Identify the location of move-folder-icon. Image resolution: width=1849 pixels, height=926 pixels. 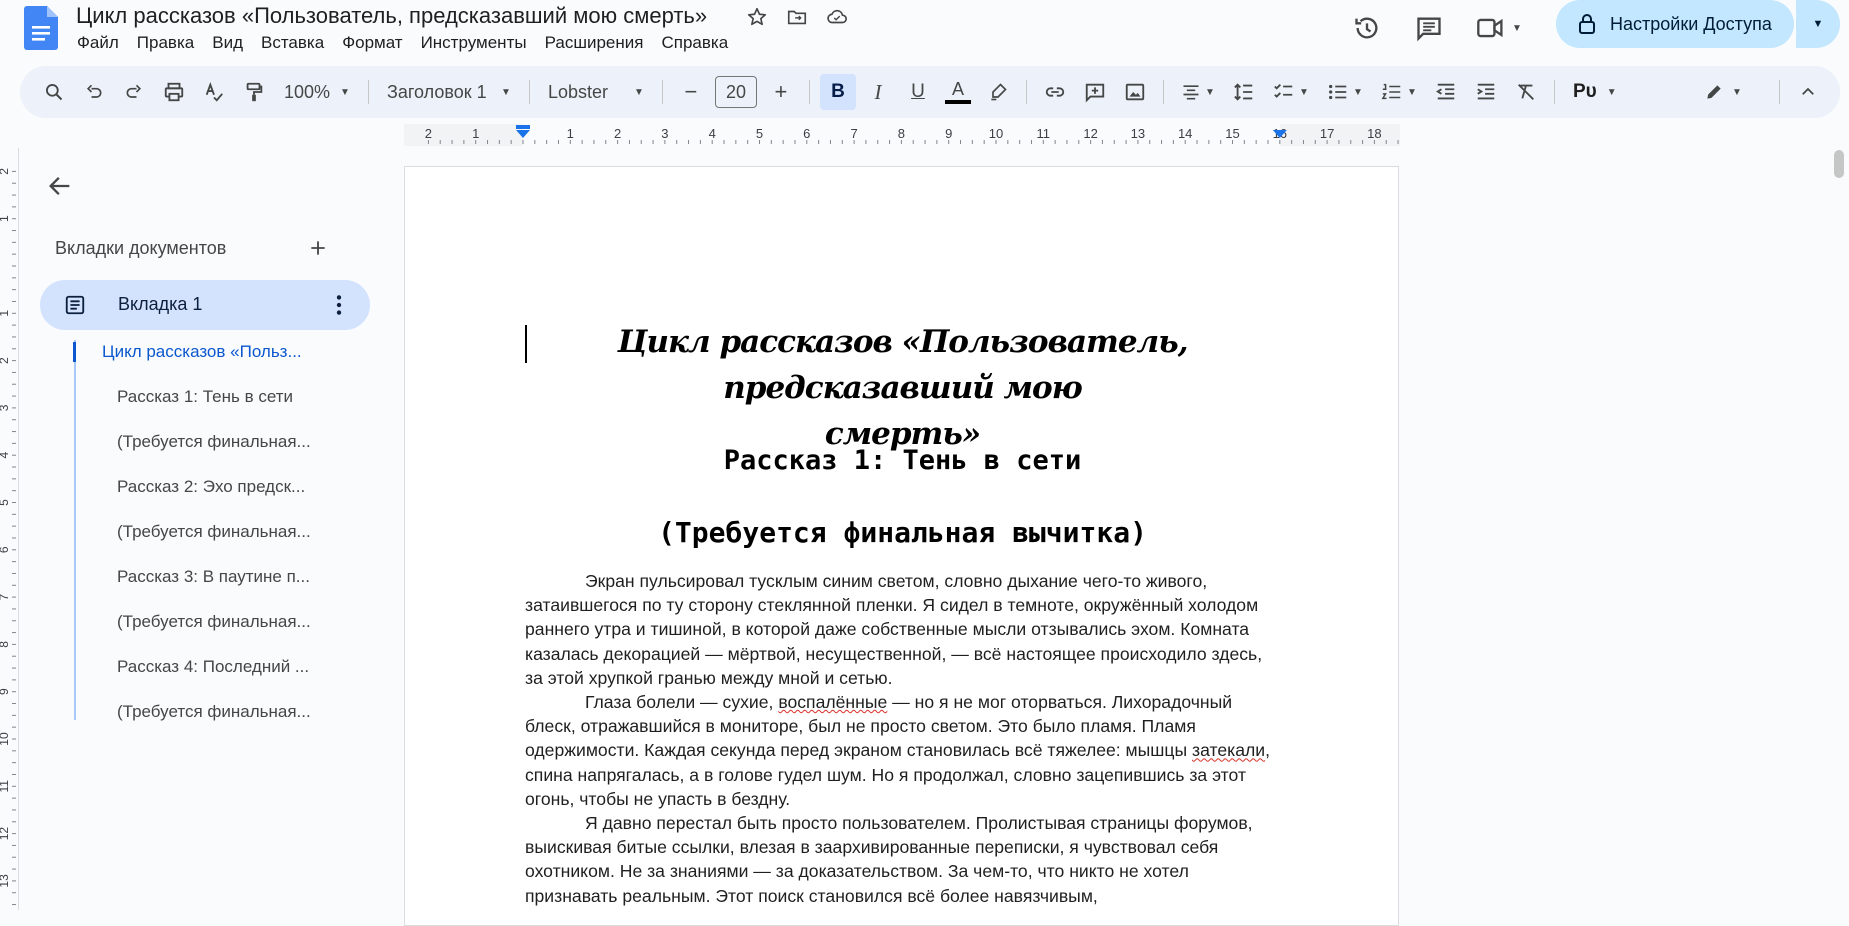
(797, 17).